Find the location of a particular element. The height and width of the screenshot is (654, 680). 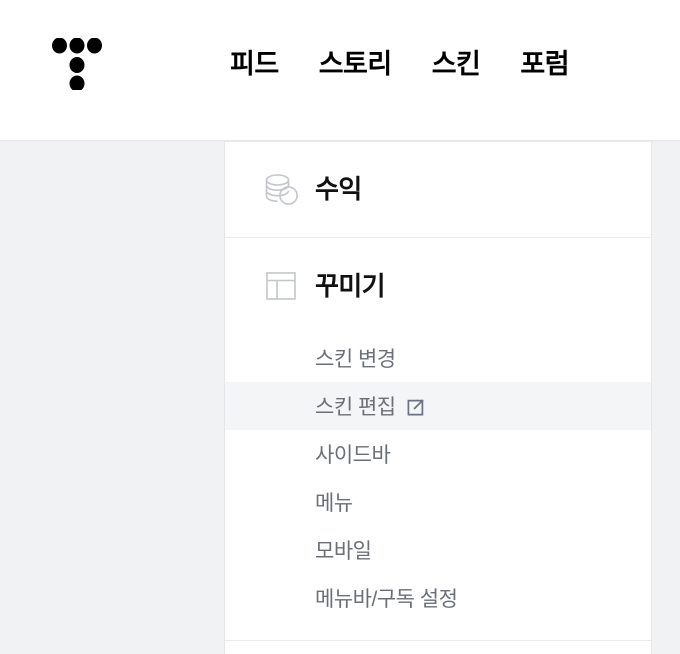

tistory-dots-logo is located at coordinates (77, 64).